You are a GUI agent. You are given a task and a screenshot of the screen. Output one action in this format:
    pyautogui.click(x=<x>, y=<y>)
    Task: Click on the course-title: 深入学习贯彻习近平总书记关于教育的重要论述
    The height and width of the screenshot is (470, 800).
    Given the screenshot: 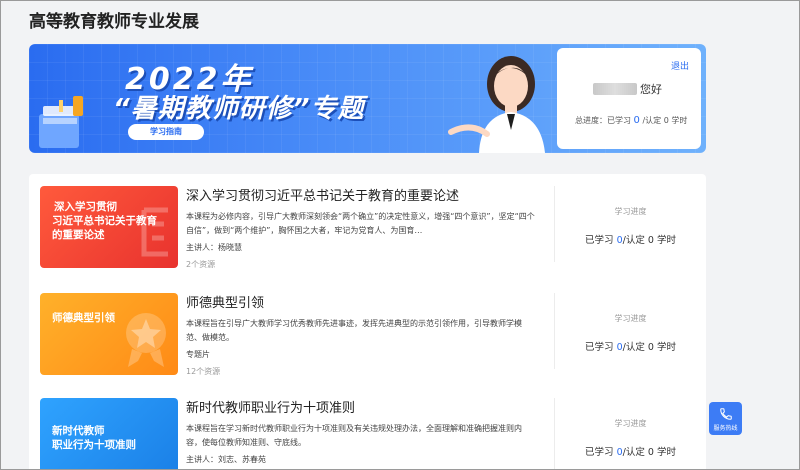 What is the action you would take?
    pyautogui.click(x=322, y=194)
    